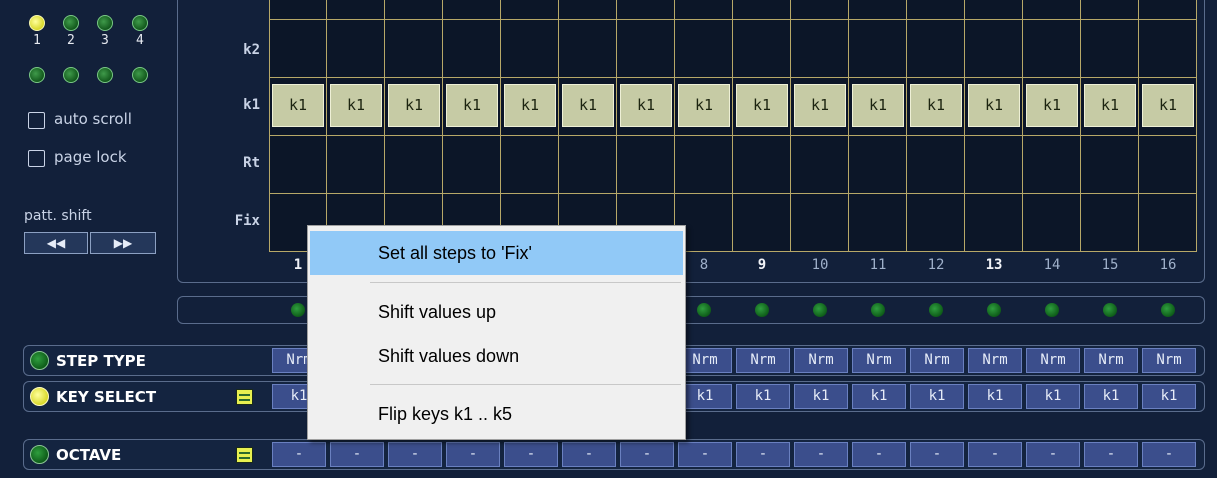  What do you see at coordinates (496, 312) in the screenshot?
I see `menu-item-shift-up: Shift values up` at bounding box center [496, 312].